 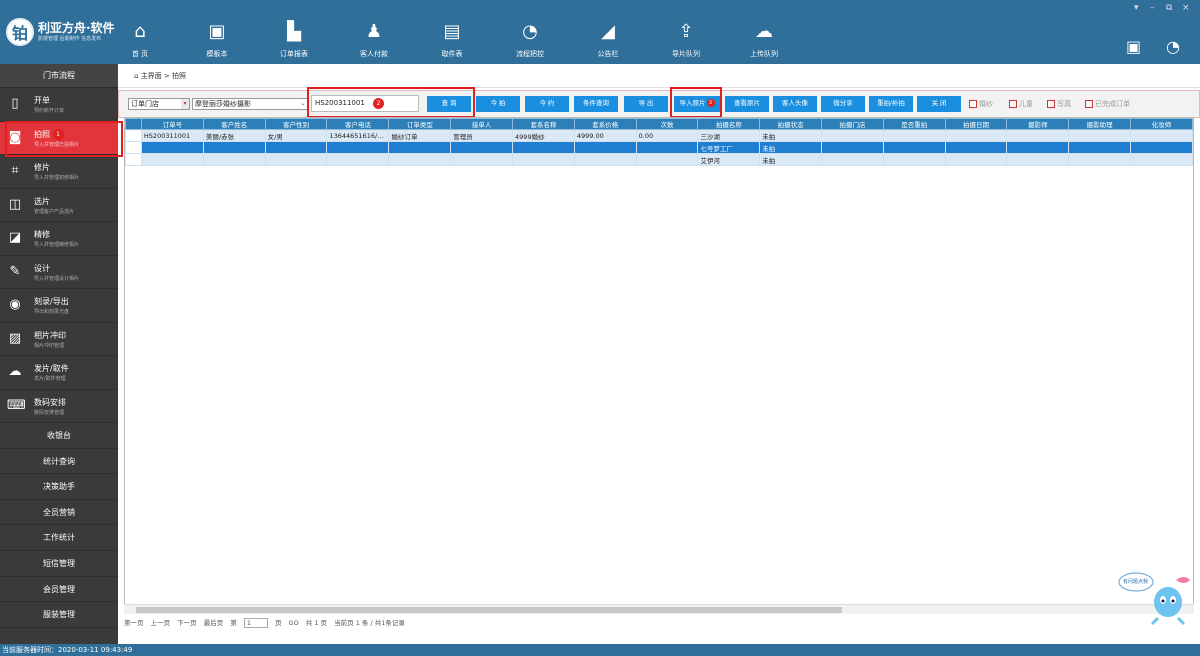 What do you see at coordinates (667, 124) in the screenshot?
I see `column-header: 次数` at bounding box center [667, 124].